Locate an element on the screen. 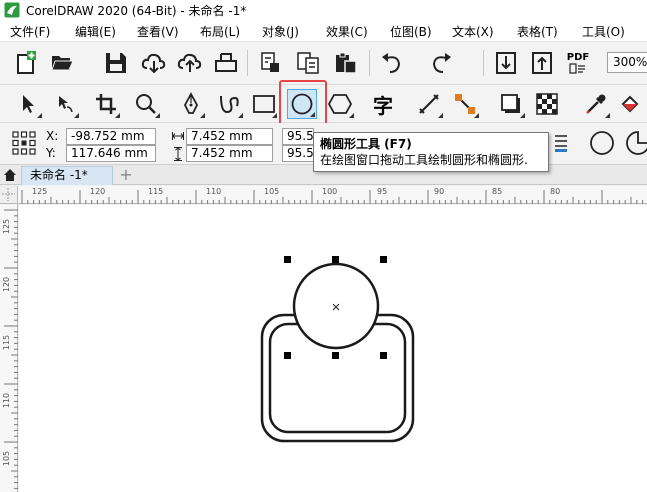  x-label: X: is located at coordinates (52, 136).